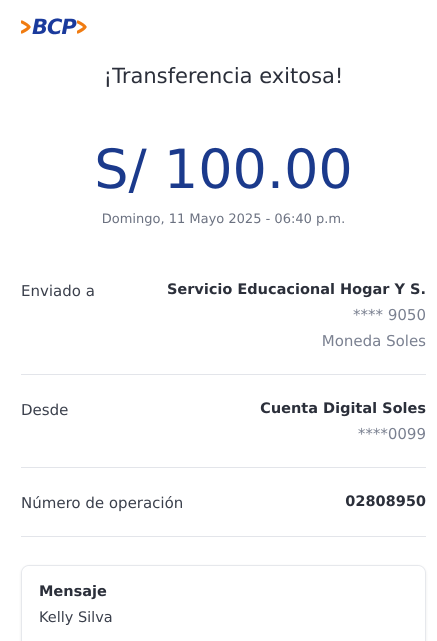  Describe the element at coordinates (392, 434) in the screenshot. I see `detail-subvalue: ****0099` at that location.